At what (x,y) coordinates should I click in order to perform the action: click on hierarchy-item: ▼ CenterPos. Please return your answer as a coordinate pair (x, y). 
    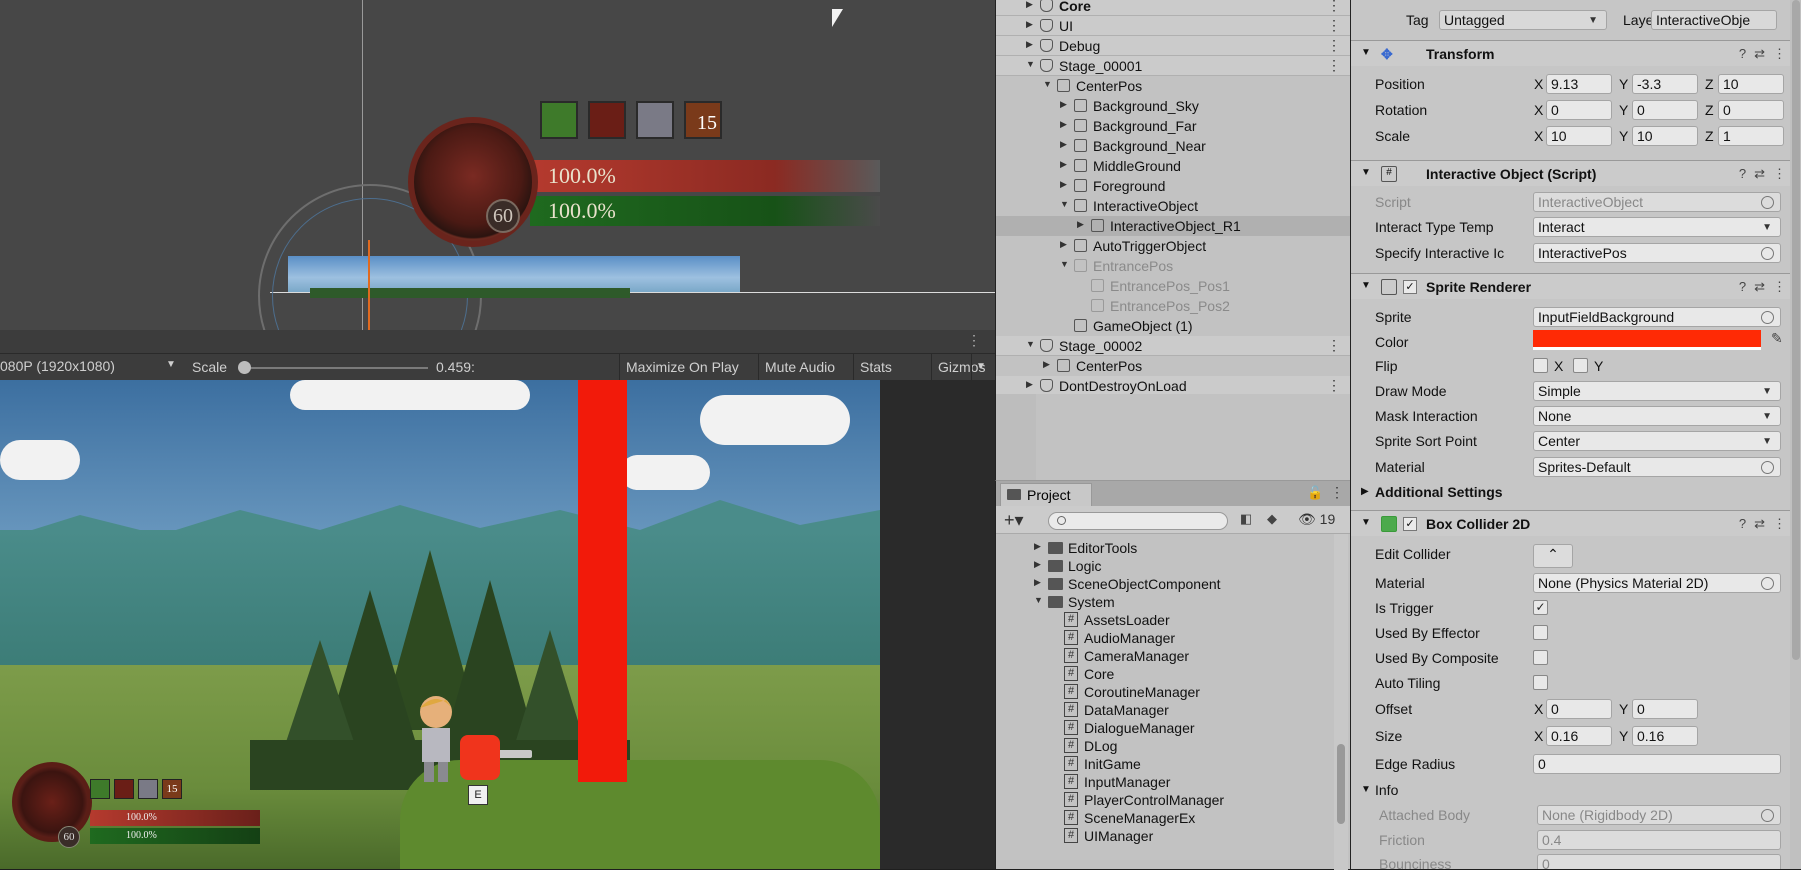
    Looking at the image, I should click on (1173, 86).